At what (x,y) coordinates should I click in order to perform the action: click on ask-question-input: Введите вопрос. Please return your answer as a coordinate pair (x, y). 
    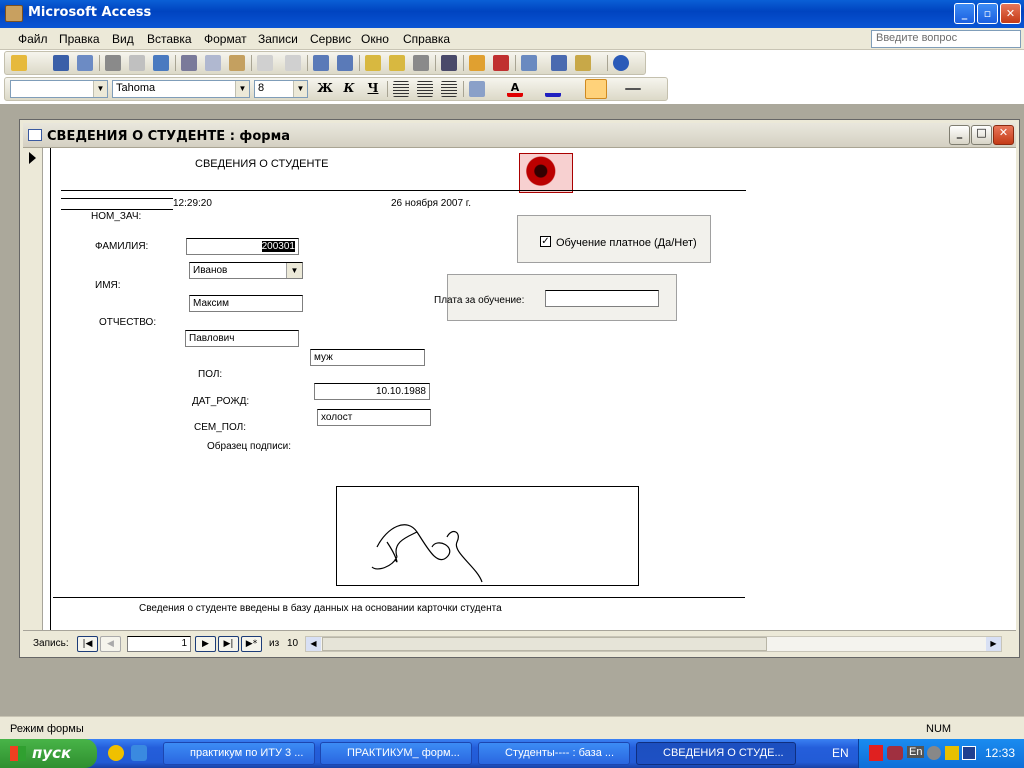
    Looking at the image, I should click on (946, 39).